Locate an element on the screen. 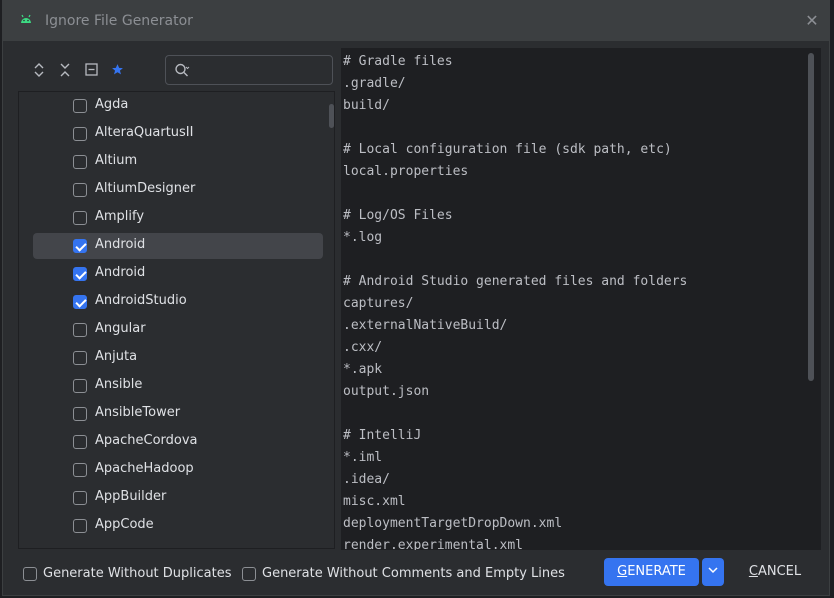 This screenshot has height=598, width=834. code-line: *.log is located at coordinates (363, 237).